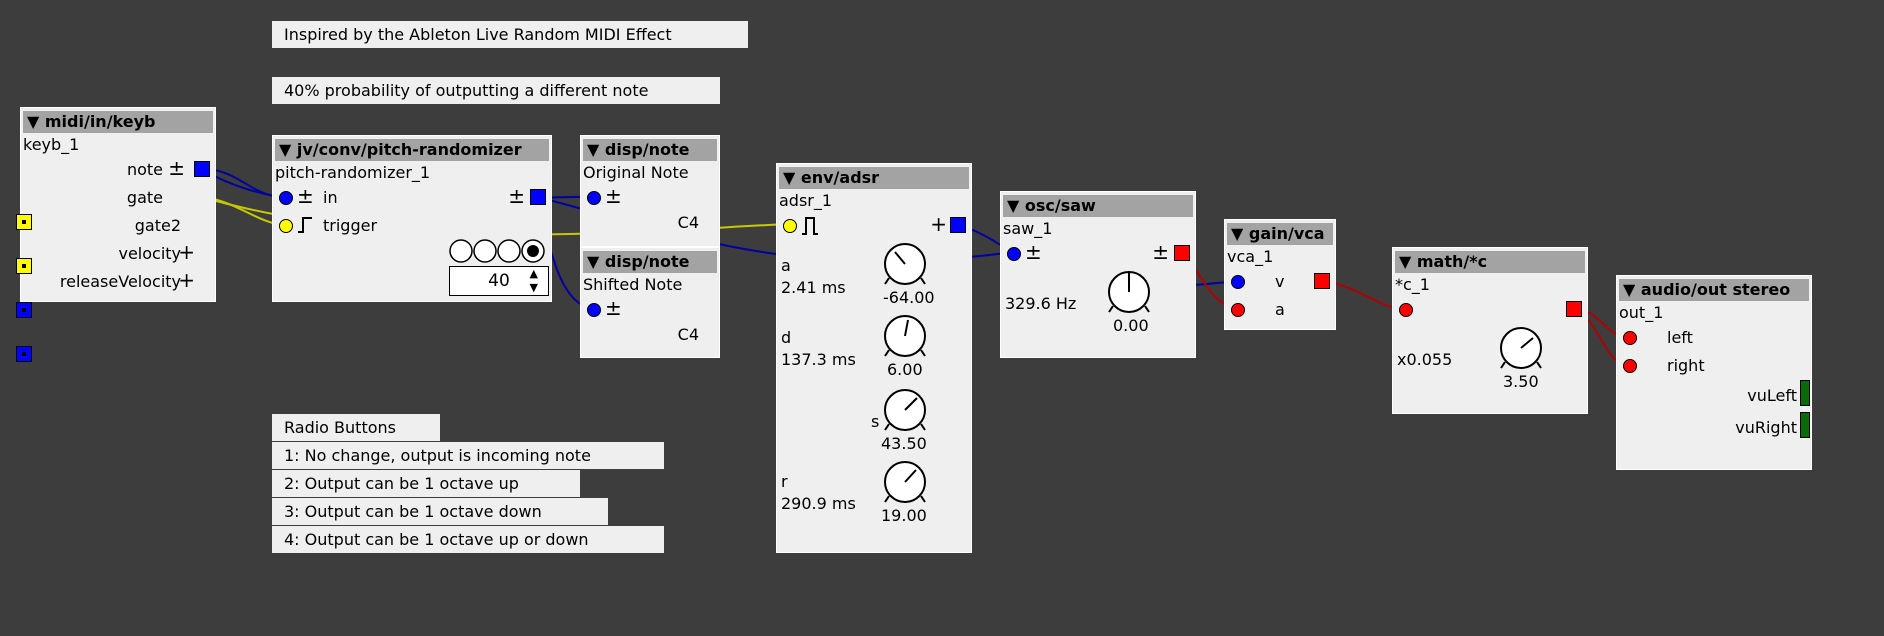 The height and width of the screenshot is (636, 1884). What do you see at coordinates (813, 287) in the screenshot?
I see `attack-value: 2.41 ms` at bounding box center [813, 287].